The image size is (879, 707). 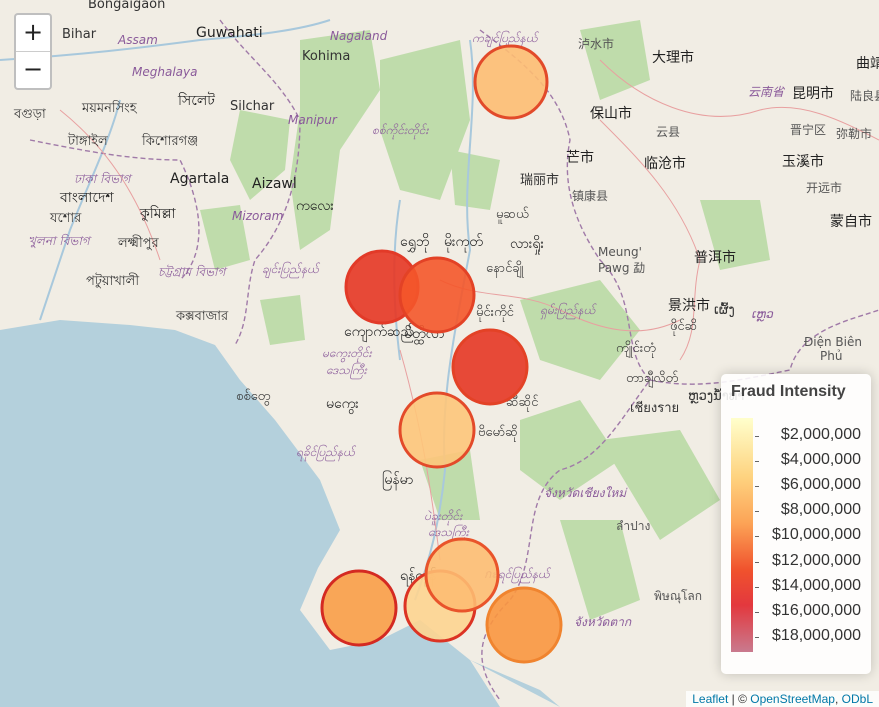 I want to click on place-label: Meung', so click(x=620, y=252).